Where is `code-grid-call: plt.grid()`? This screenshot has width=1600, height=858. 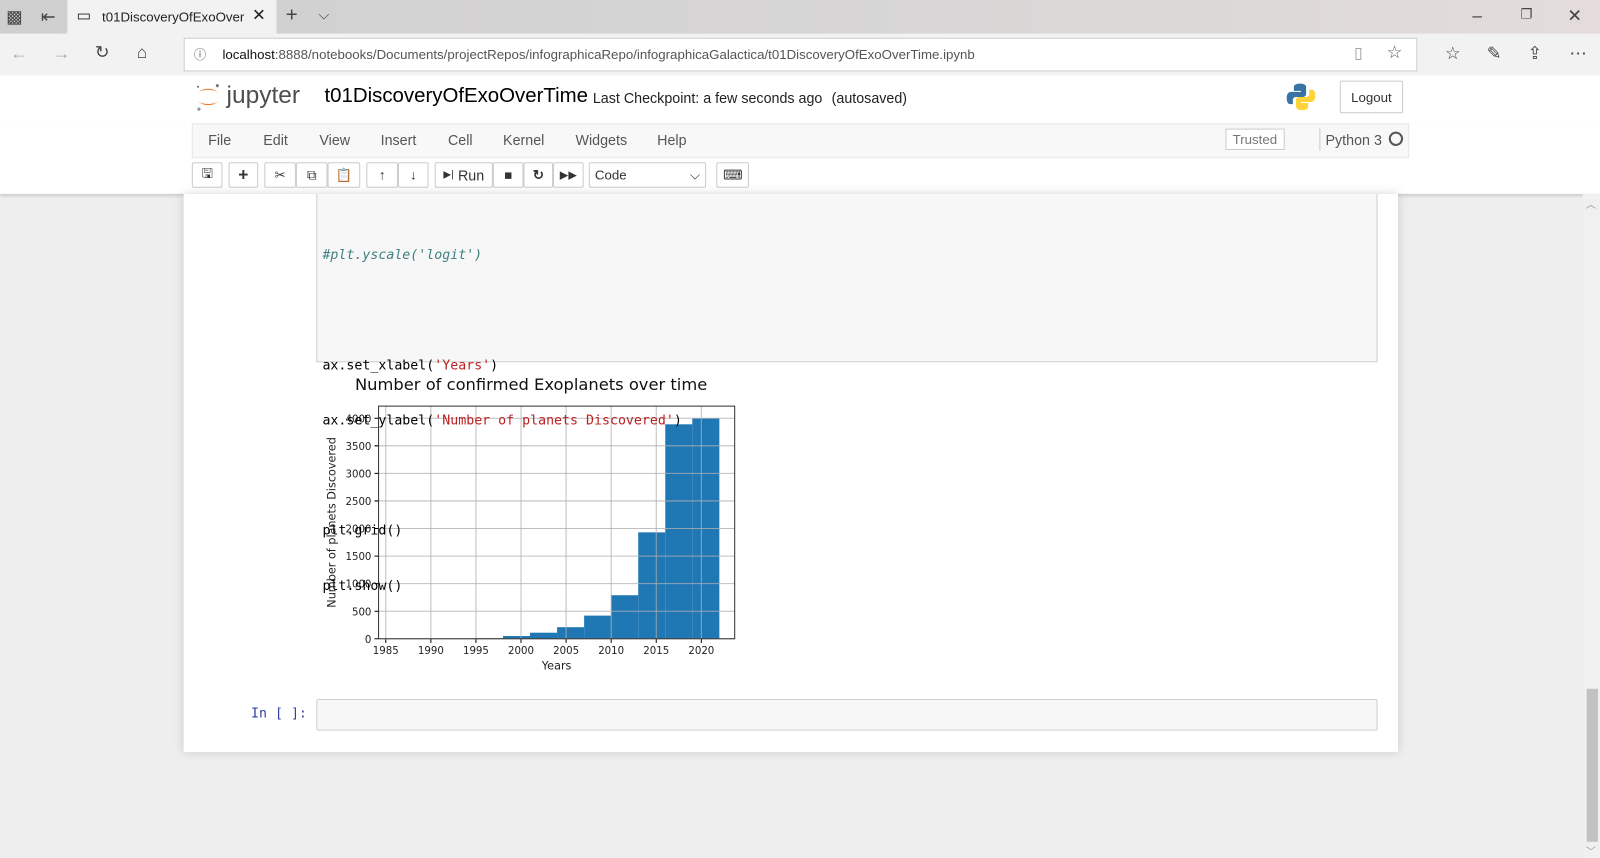 code-grid-call: plt.grid() is located at coordinates (362, 531).